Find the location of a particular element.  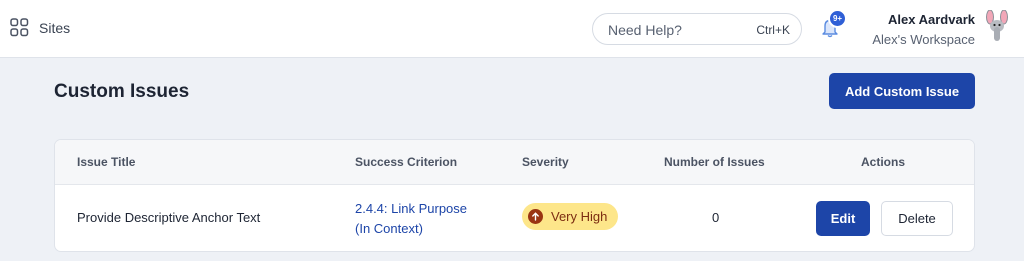

sites-nav-link: Sites is located at coordinates (40, 27).